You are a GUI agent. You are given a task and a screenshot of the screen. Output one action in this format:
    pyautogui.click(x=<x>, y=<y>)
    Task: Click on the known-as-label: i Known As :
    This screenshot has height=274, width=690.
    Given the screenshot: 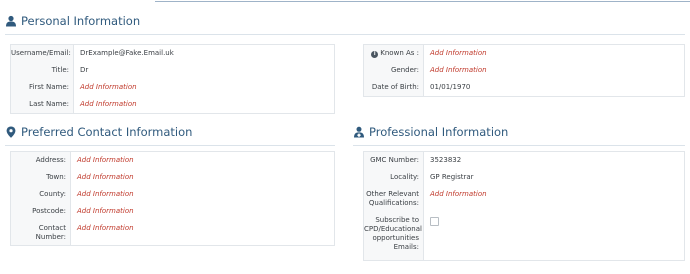 What is the action you would take?
    pyautogui.click(x=394, y=53)
    